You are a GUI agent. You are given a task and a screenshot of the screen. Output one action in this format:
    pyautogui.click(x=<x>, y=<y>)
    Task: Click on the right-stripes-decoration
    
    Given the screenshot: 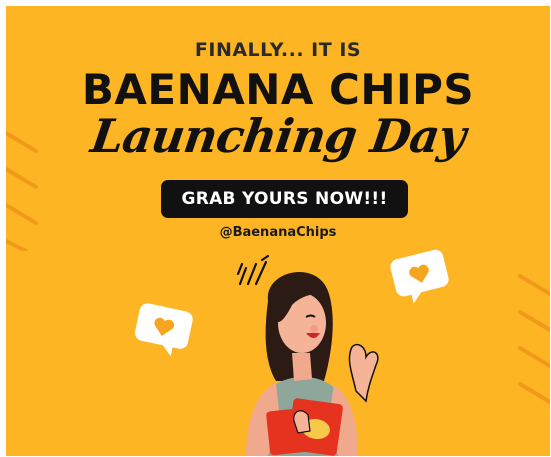 What is the action you would take?
    pyautogui.click(x=534, y=339)
    